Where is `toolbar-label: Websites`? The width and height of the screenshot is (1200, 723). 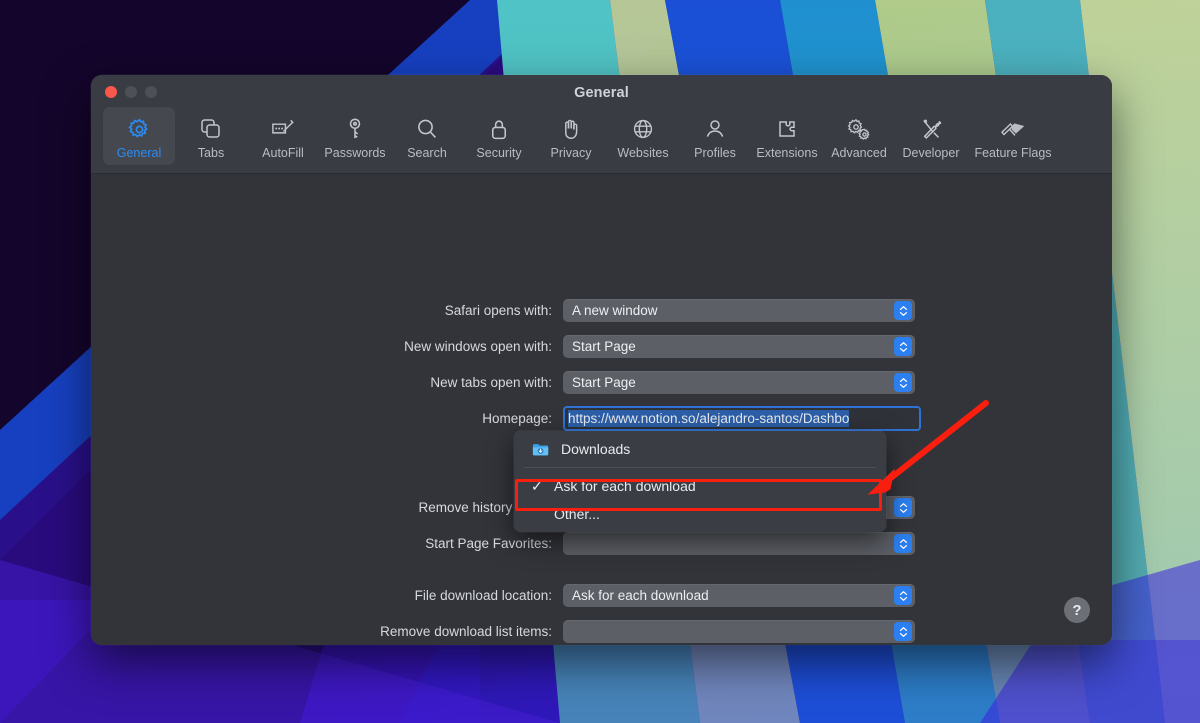 toolbar-label: Websites is located at coordinates (643, 153).